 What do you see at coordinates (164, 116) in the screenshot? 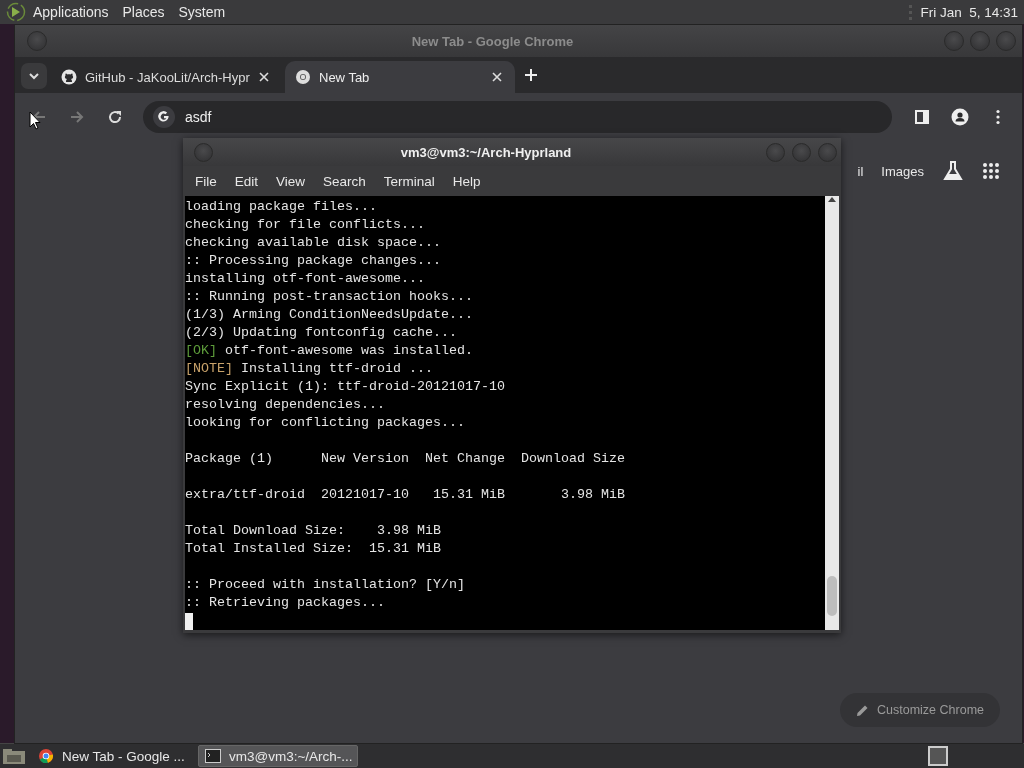
I see `google-icon` at bounding box center [164, 116].